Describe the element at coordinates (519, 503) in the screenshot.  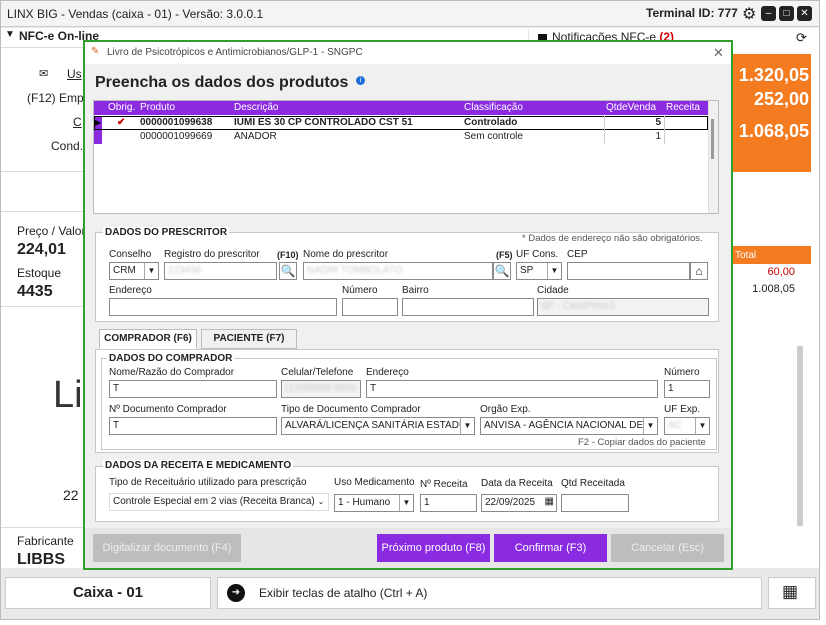
I see `data-receita-input: 22/09/2025 ▦` at that location.